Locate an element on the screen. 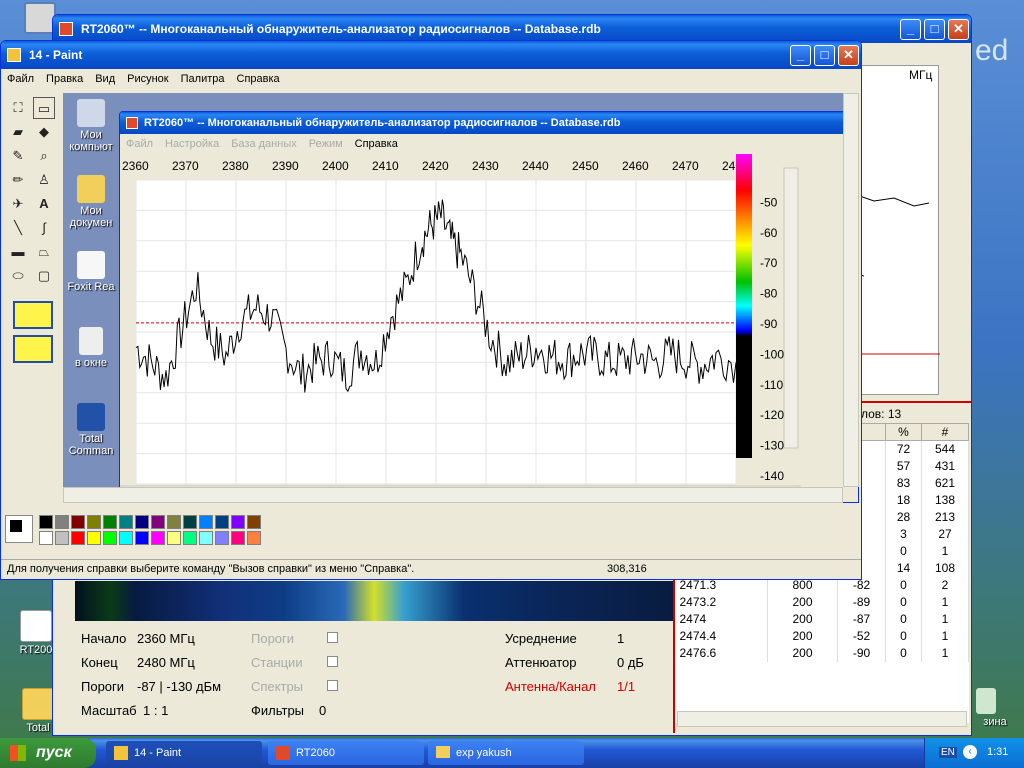 Image resolution: width=1024 pixels, height=768 pixels. menu-file: Файл is located at coordinates (20, 79).